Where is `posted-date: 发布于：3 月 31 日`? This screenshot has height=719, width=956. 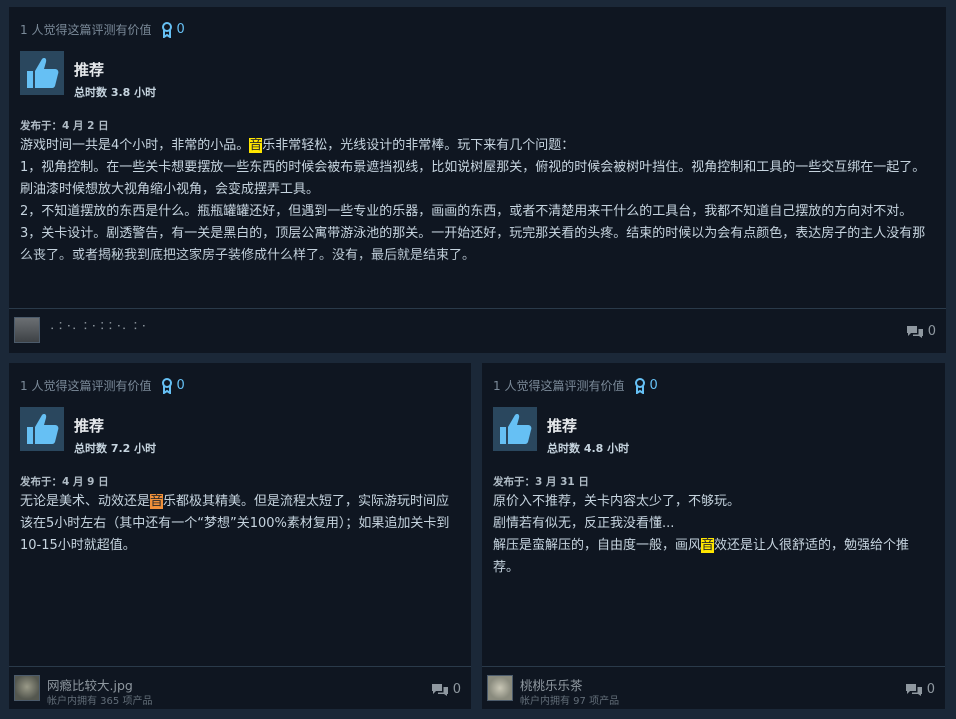
posted-date: 发布于：3 月 31 日 is located at coordinates (541, 482).